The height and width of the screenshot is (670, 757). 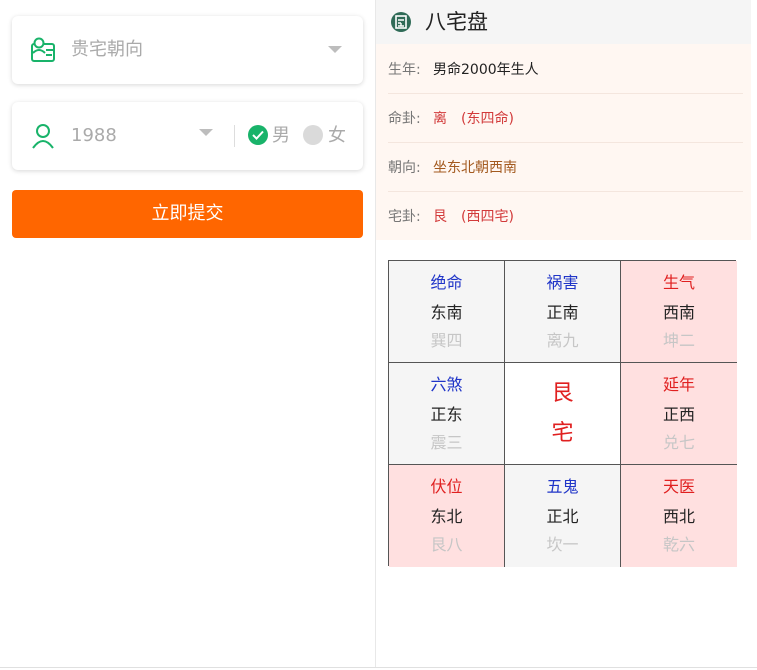 I want to click on direction-label: 西南, so click(x=678, y=312).